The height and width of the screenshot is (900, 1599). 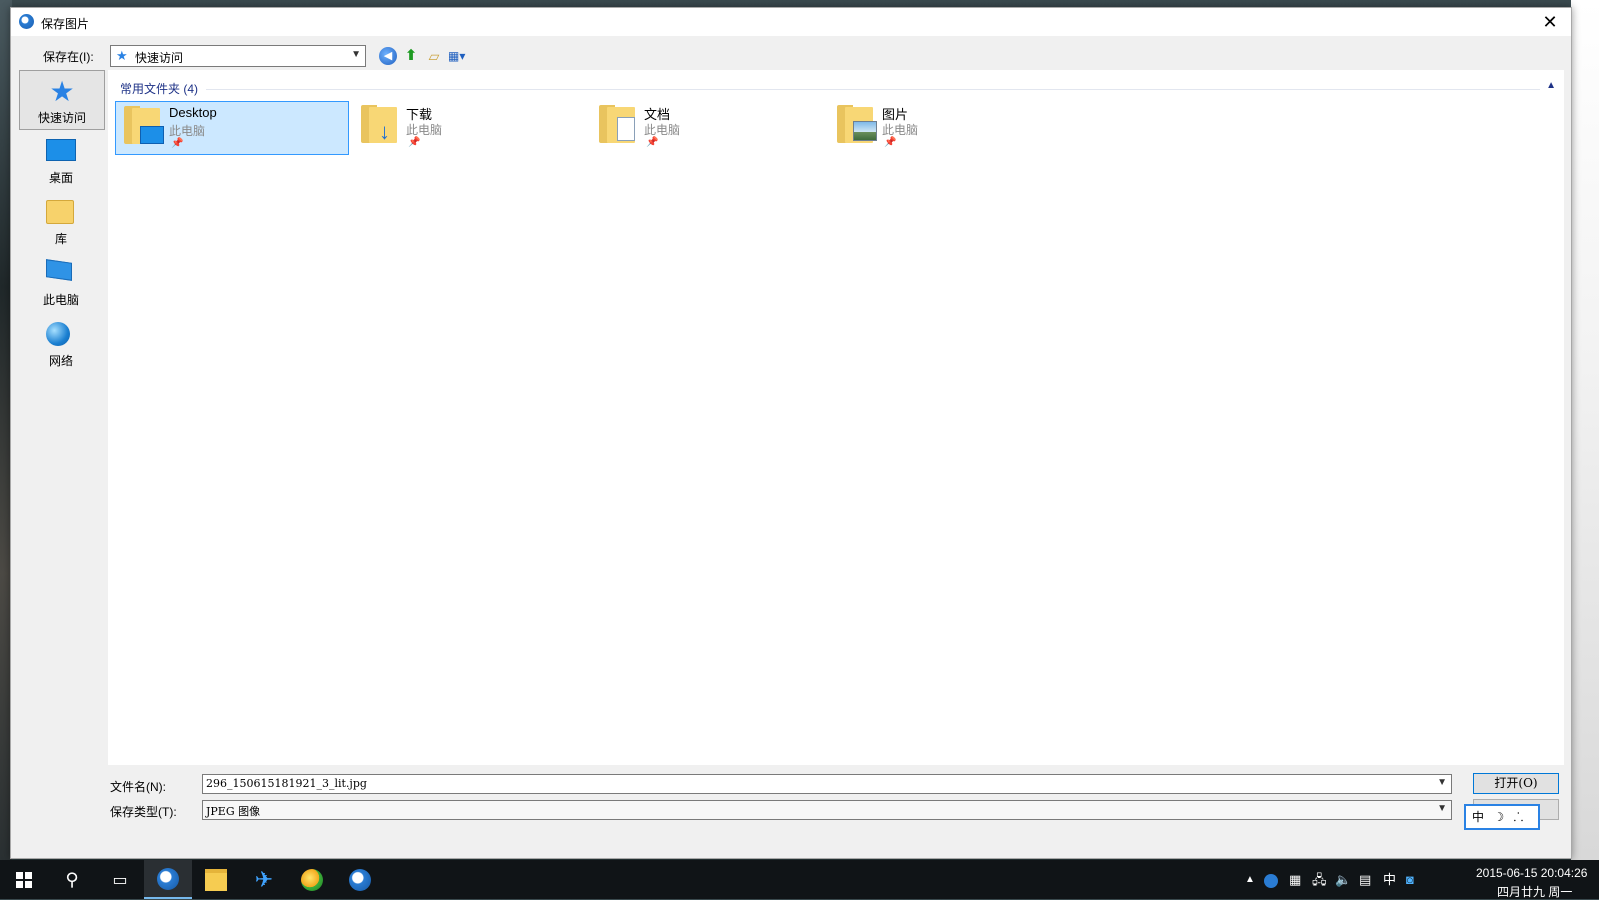 I want to click on search-button: ⚲, so click(x=72, y=879).